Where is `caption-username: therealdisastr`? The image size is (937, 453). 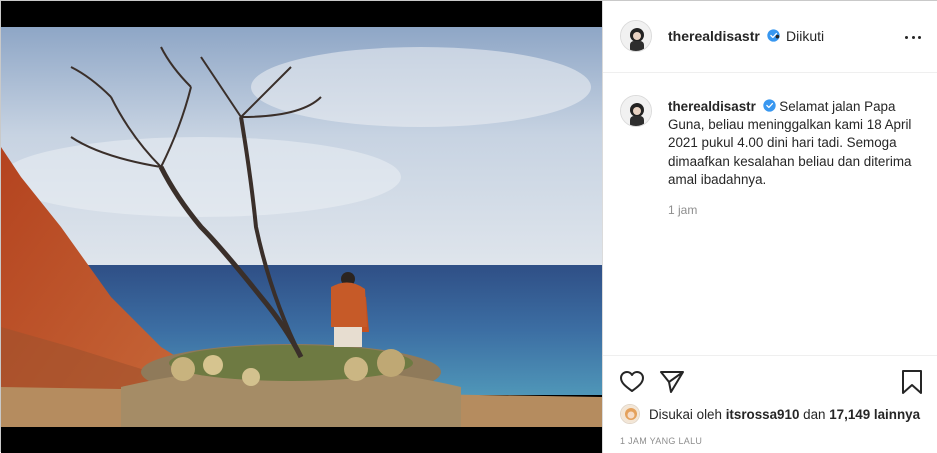
caption-username: therealdisastr is located at coordinates (712, 106).